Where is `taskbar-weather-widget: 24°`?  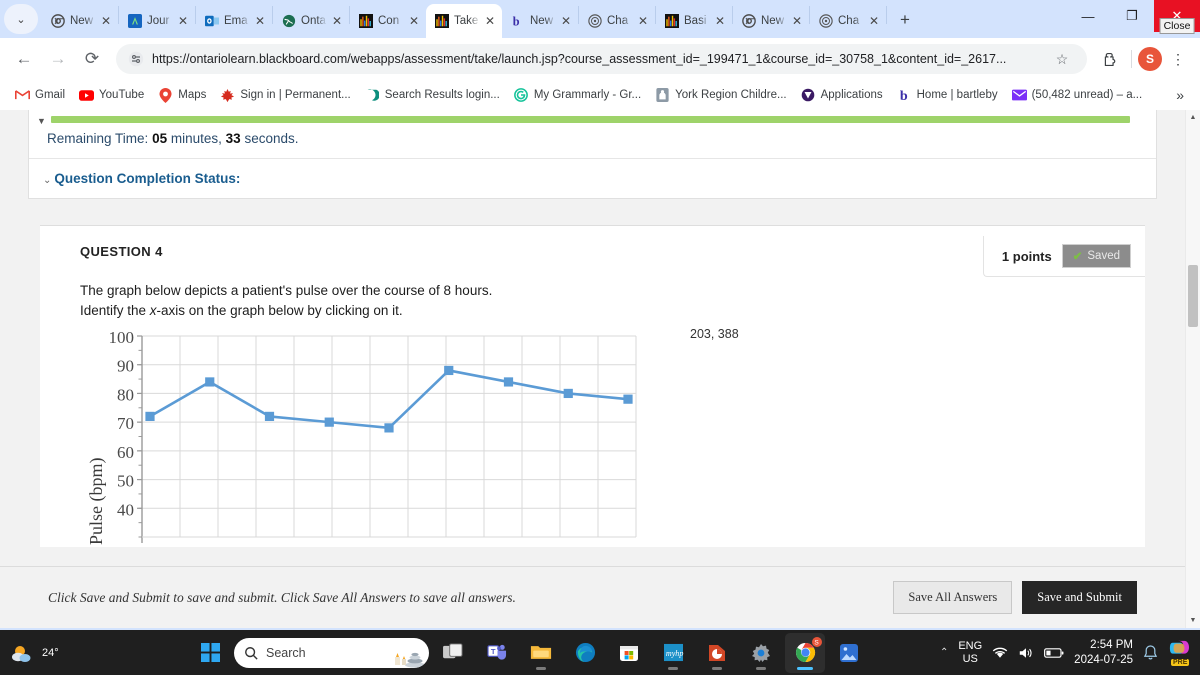
taskbar-weather-widget: 24° is located at coordinates (95, 653).